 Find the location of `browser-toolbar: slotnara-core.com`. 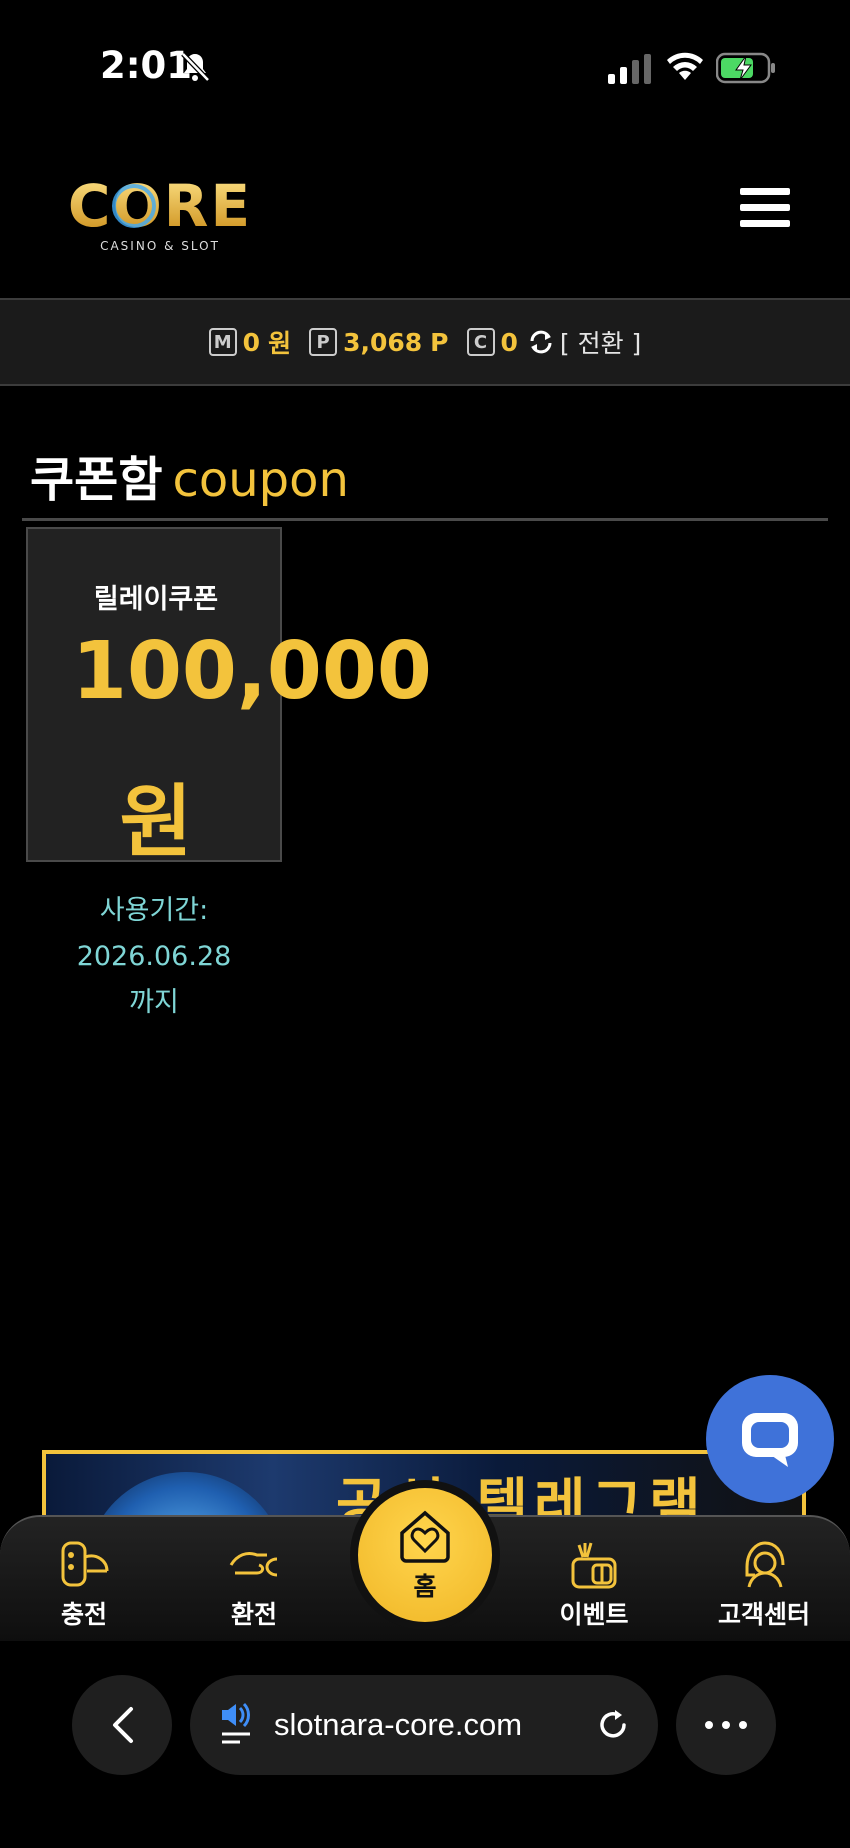

browser-toolbar: slotnara-core.com is located at coordinates (425, 1744).